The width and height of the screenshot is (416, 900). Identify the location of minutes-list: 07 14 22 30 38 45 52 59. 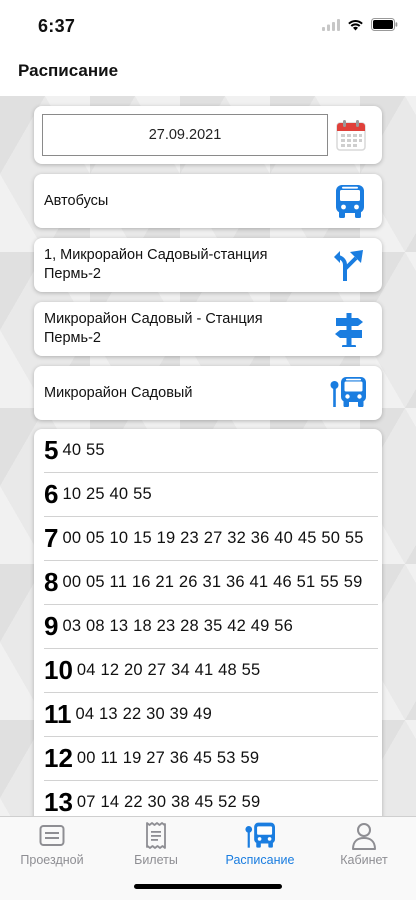
(168, 802).